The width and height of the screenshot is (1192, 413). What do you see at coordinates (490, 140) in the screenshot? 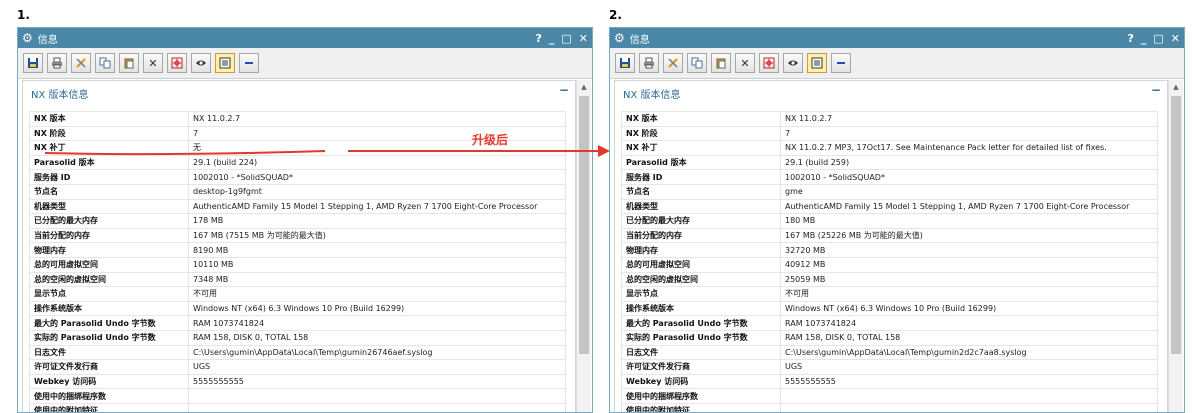
I see `upgrade-annotation: 升级后` at bounding box center [490, 140].